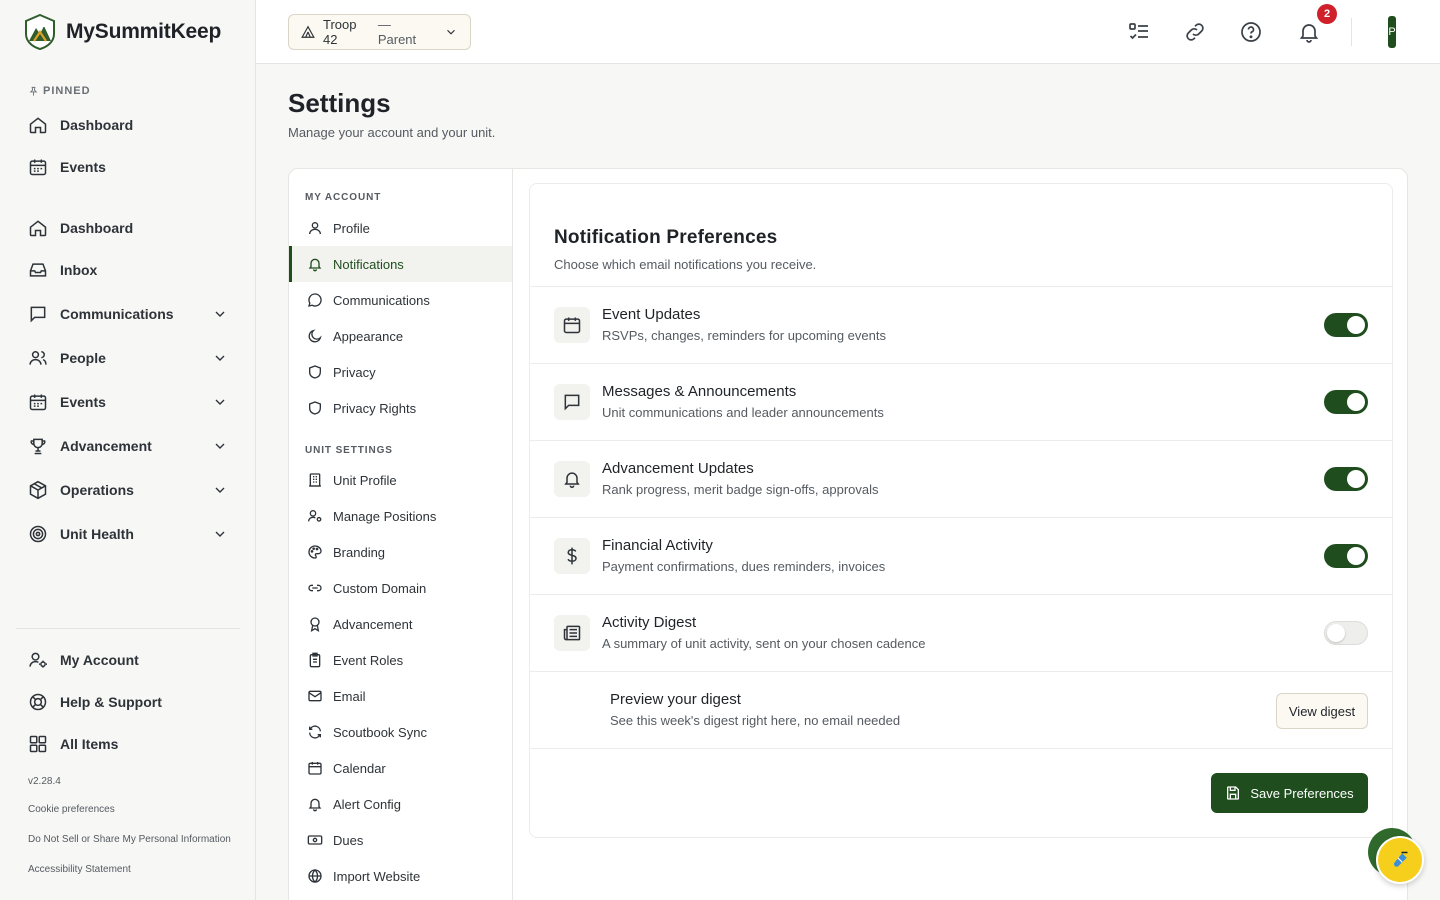 This screenshot has height=900, width=1440. What do you see at coordinates (128, 228) in the screenshot?
I see `sidebar-item-dashboard: Dashboard` at bounding box center [128, 228].